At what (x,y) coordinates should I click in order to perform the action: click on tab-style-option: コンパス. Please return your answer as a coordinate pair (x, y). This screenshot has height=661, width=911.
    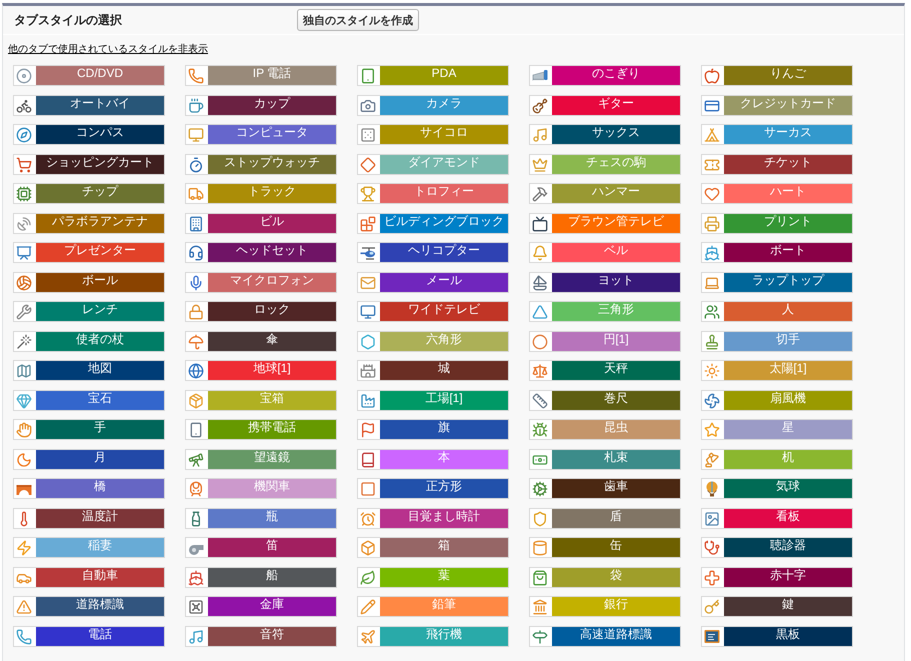
    Looking at the image, I should click on (89, 134).